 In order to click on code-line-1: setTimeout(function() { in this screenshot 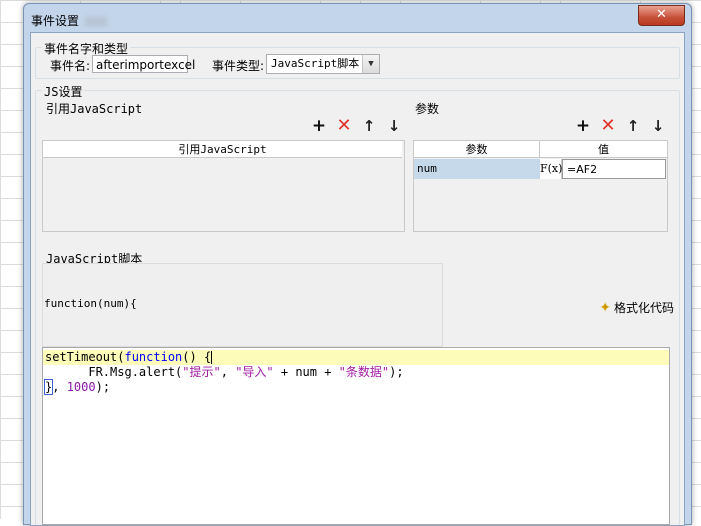, I will do `click(356, 357)`.